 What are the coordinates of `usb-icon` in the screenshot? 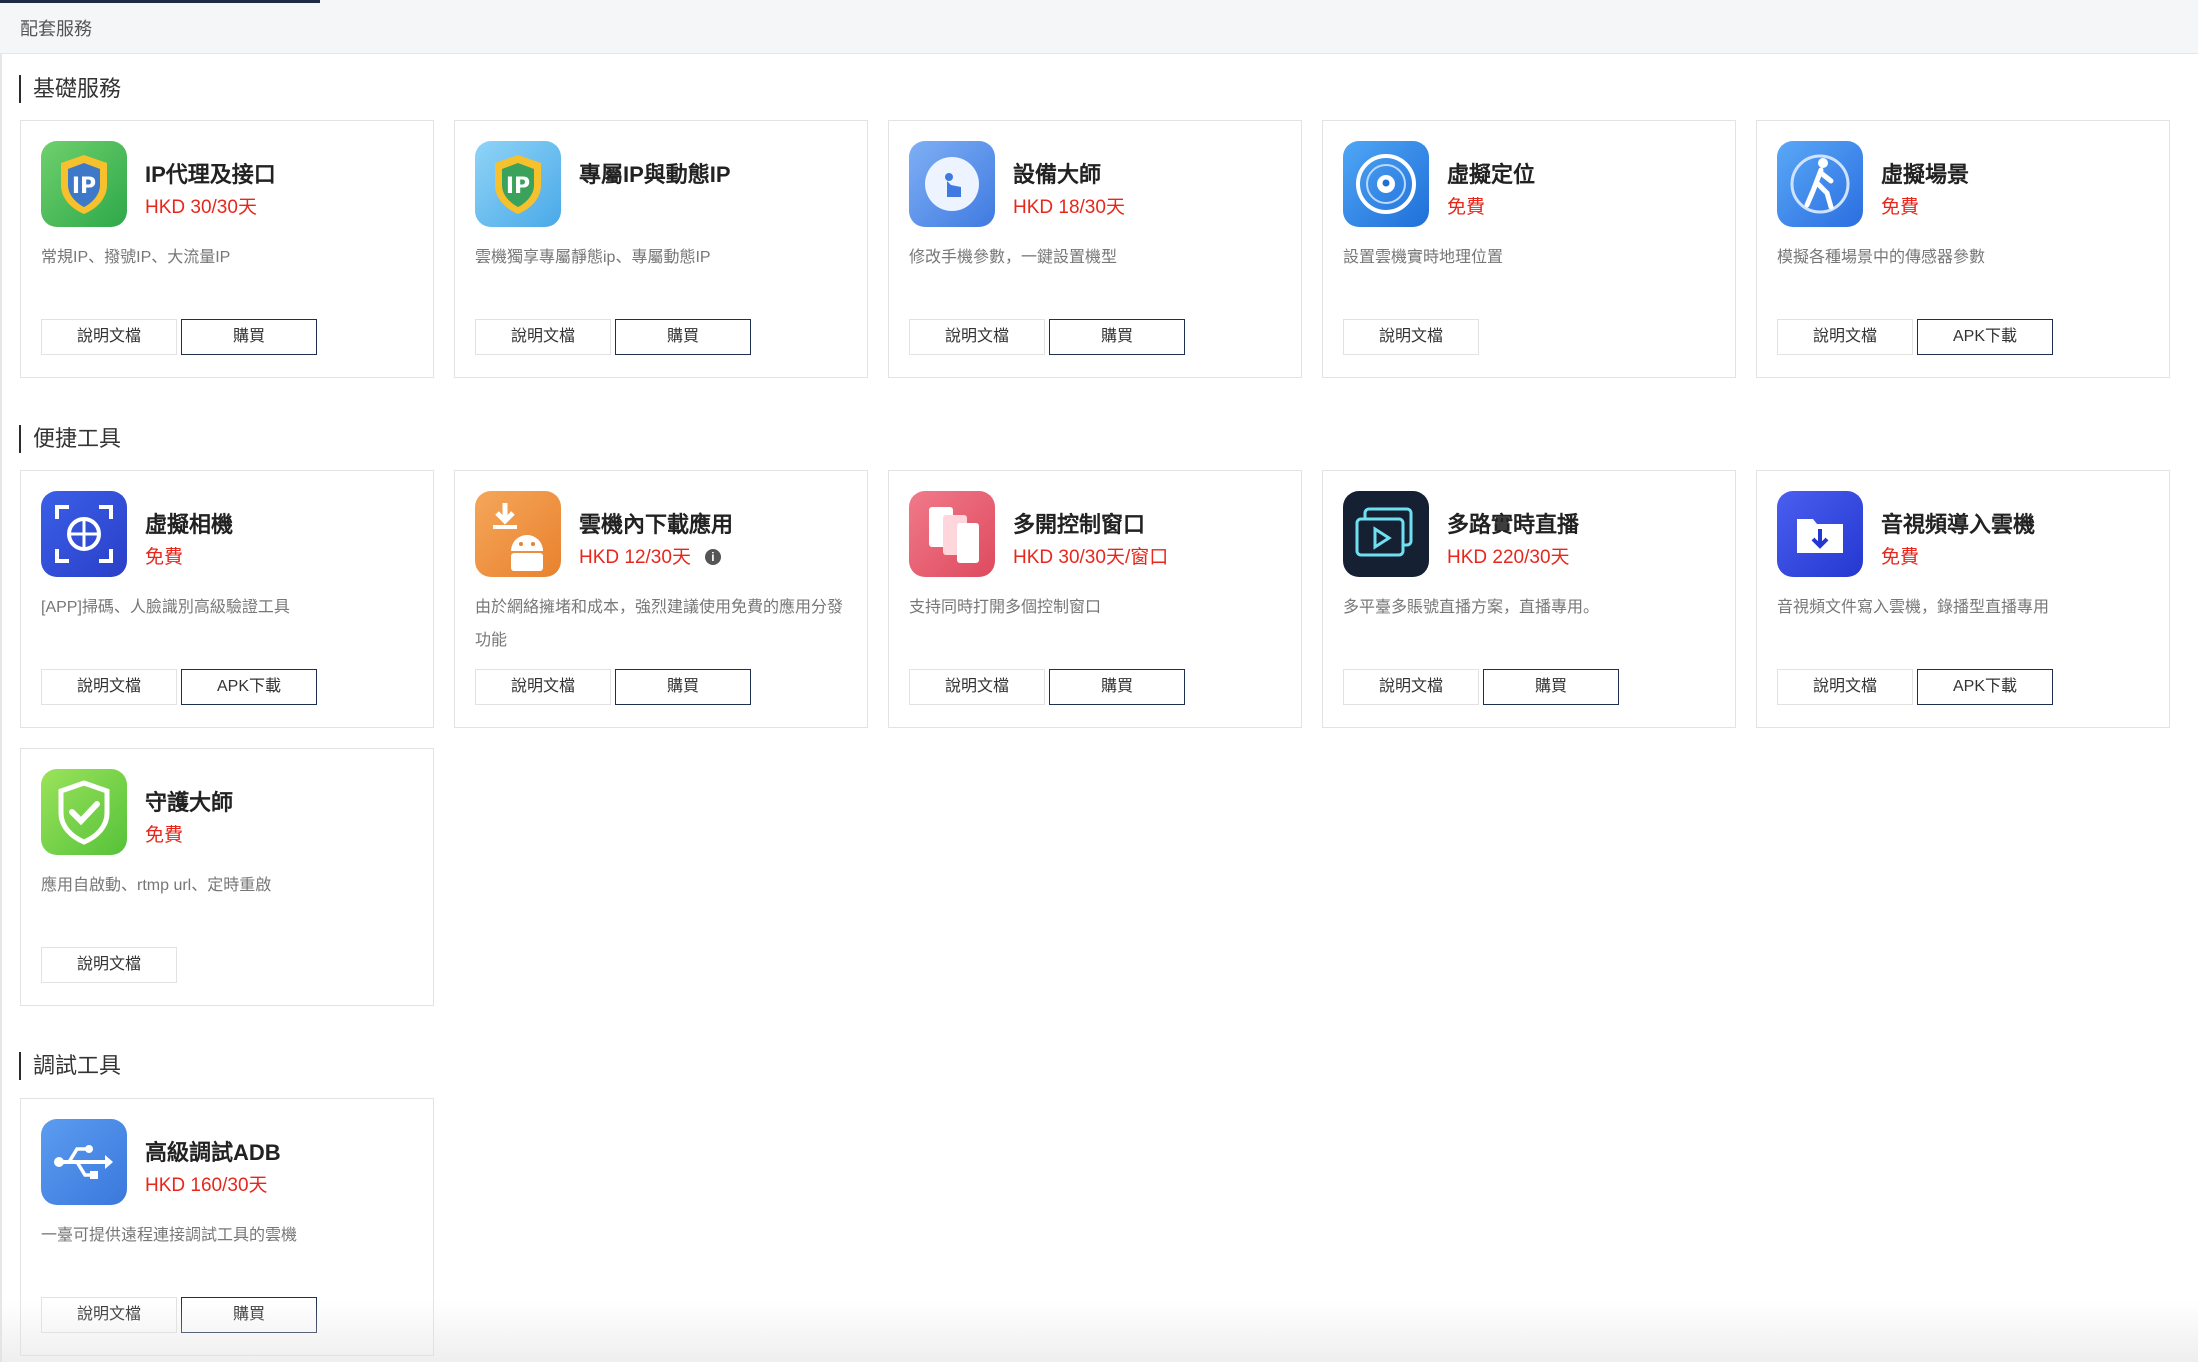 It's located at (84, 1162).